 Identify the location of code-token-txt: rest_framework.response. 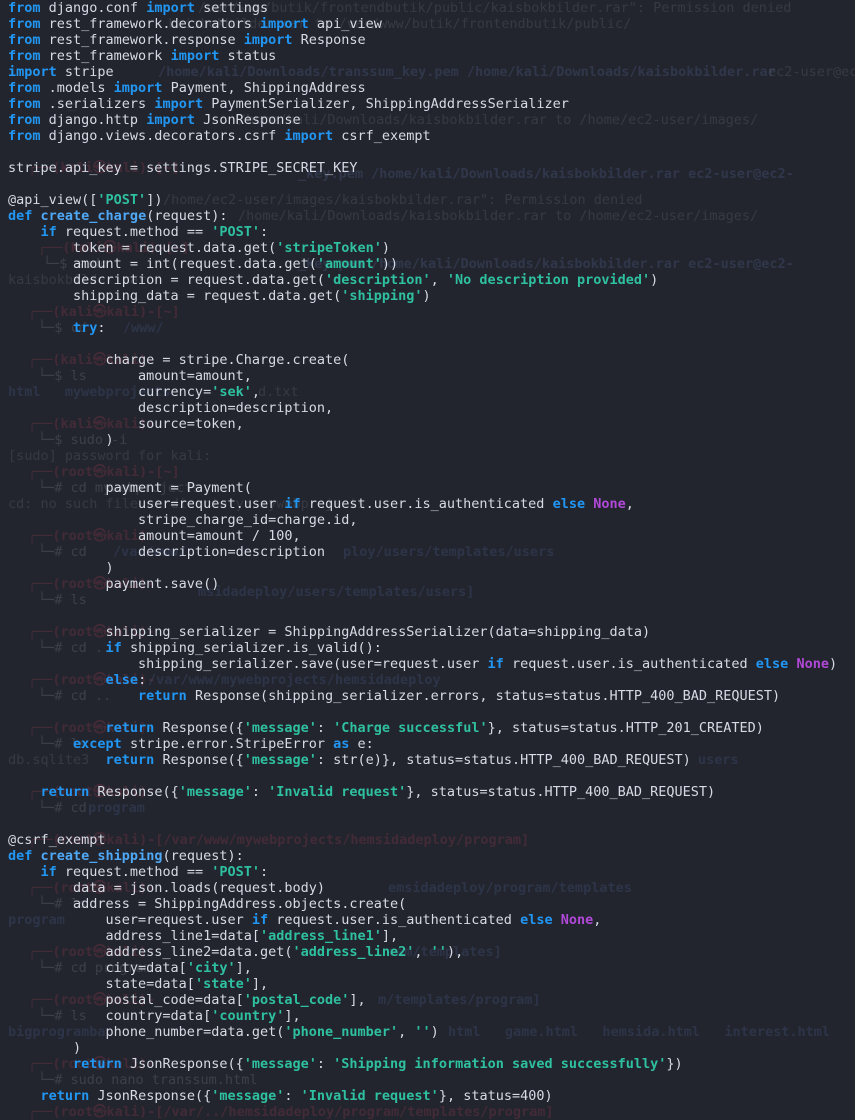
(142, 40).